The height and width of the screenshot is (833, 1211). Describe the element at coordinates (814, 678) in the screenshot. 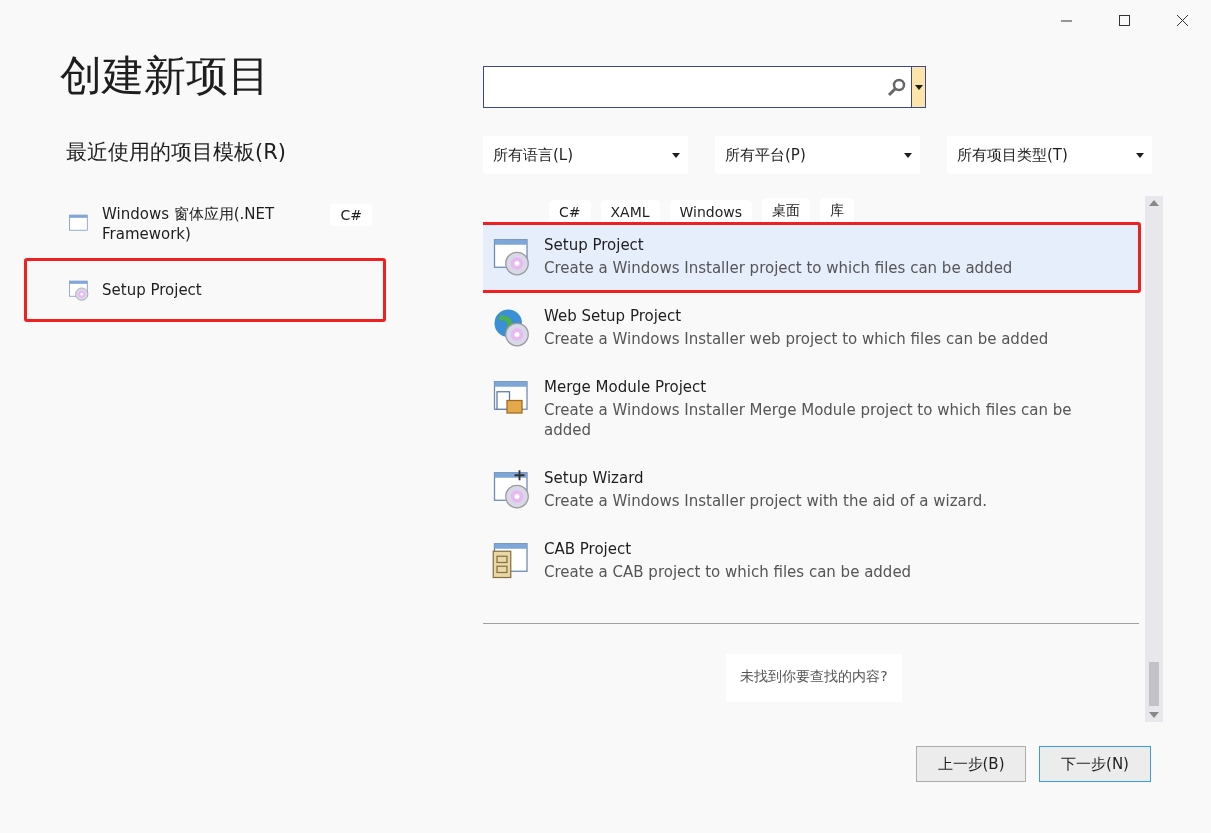

I see `not-found-text: 未找到你要查找的内容?` at that location.